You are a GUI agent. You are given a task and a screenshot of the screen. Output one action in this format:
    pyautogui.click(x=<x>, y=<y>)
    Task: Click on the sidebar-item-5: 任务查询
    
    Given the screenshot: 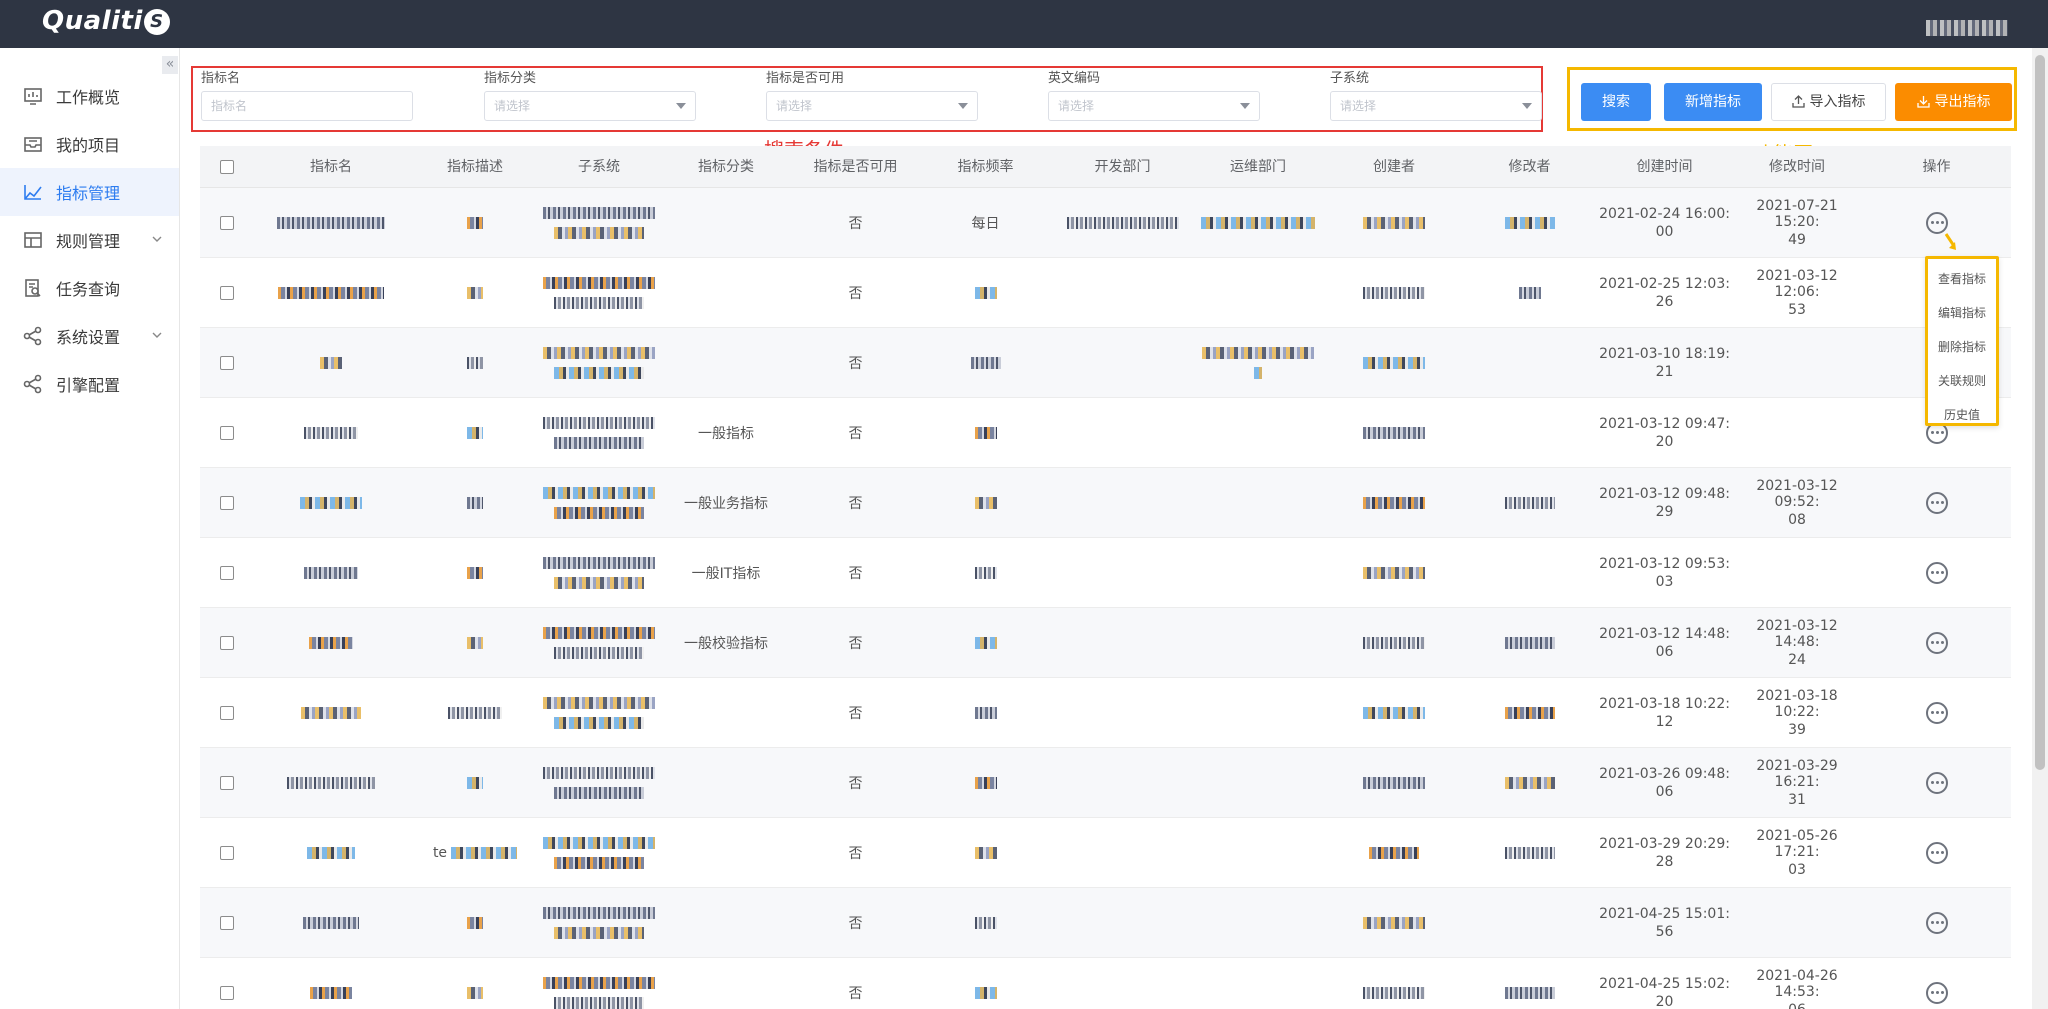 What is the action you would take?
    pyautogui.click(x=89, y=288)
    